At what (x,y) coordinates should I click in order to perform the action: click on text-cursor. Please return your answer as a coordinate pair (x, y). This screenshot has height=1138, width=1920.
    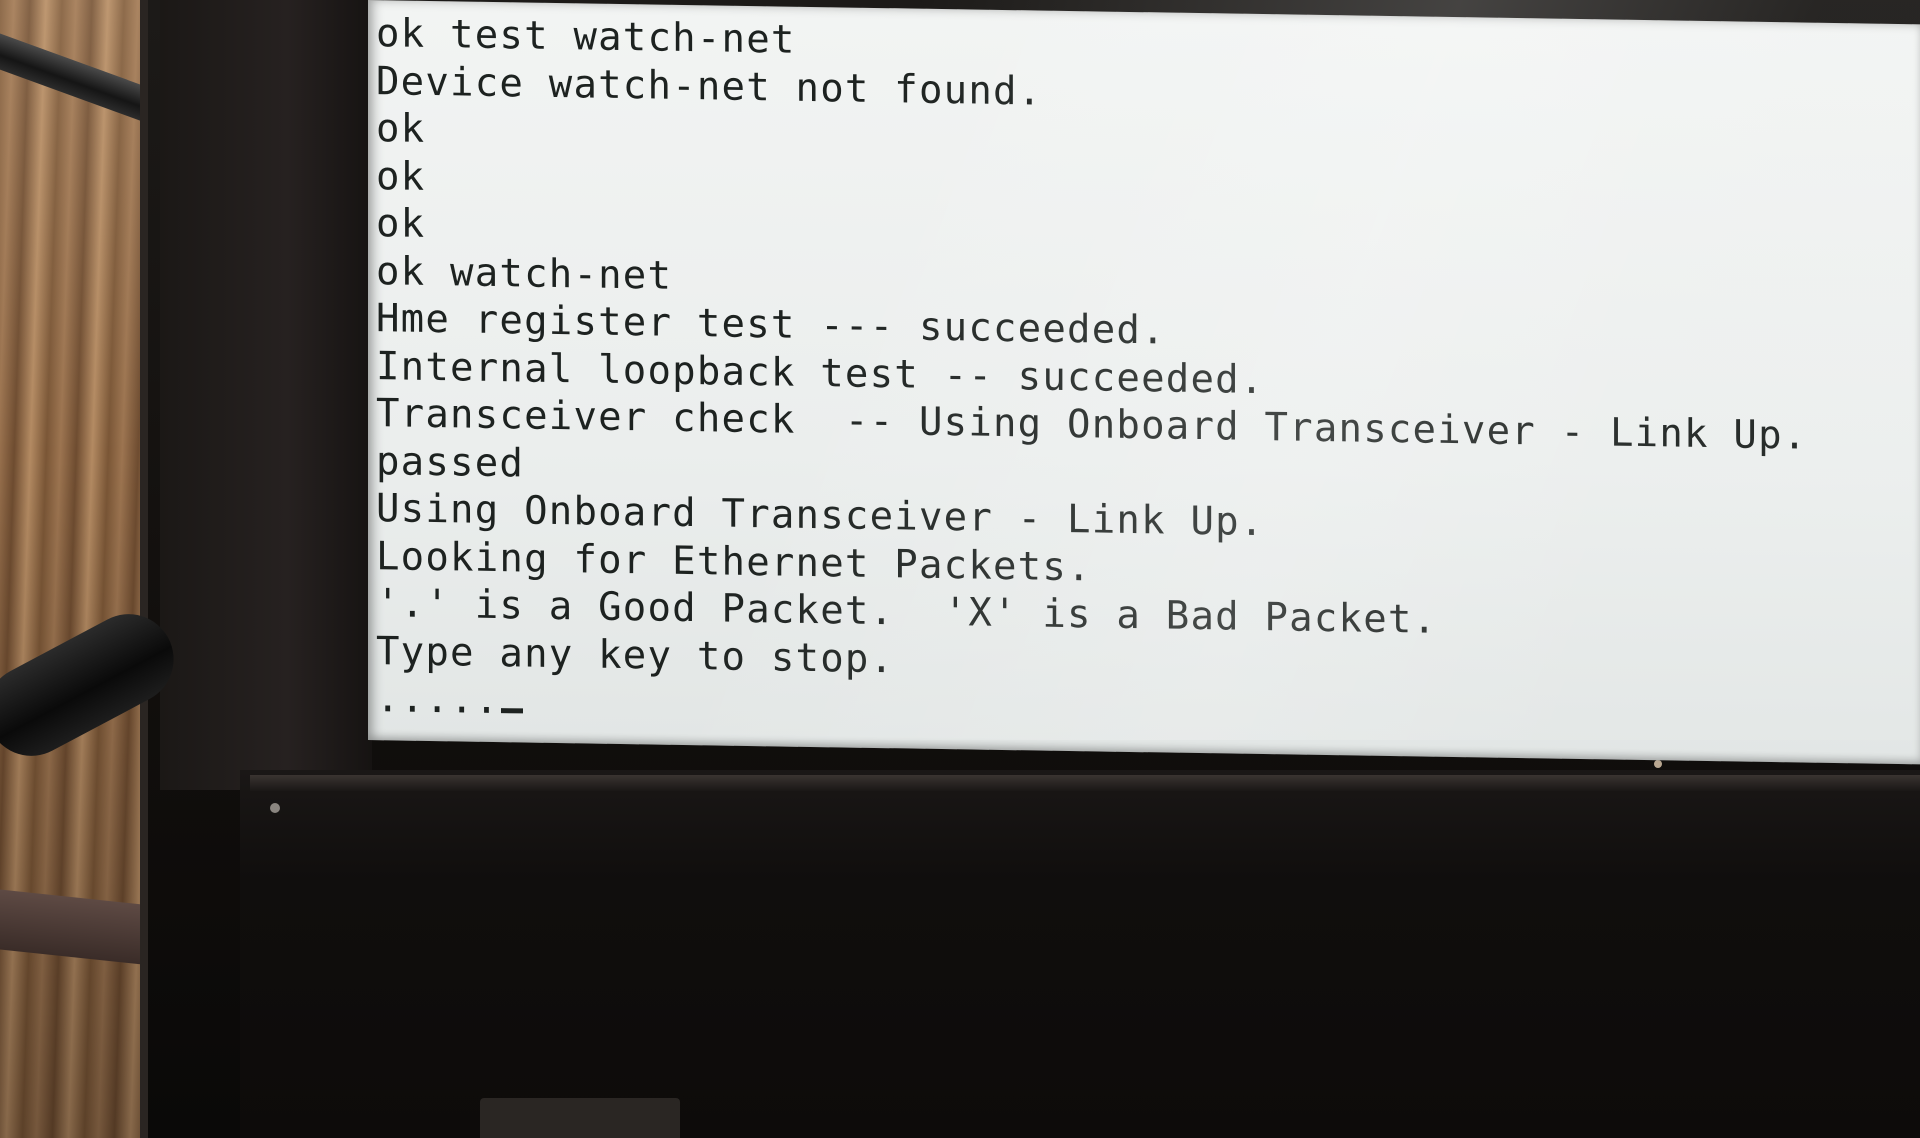
    Looking at the image, I should click on (512, 711).